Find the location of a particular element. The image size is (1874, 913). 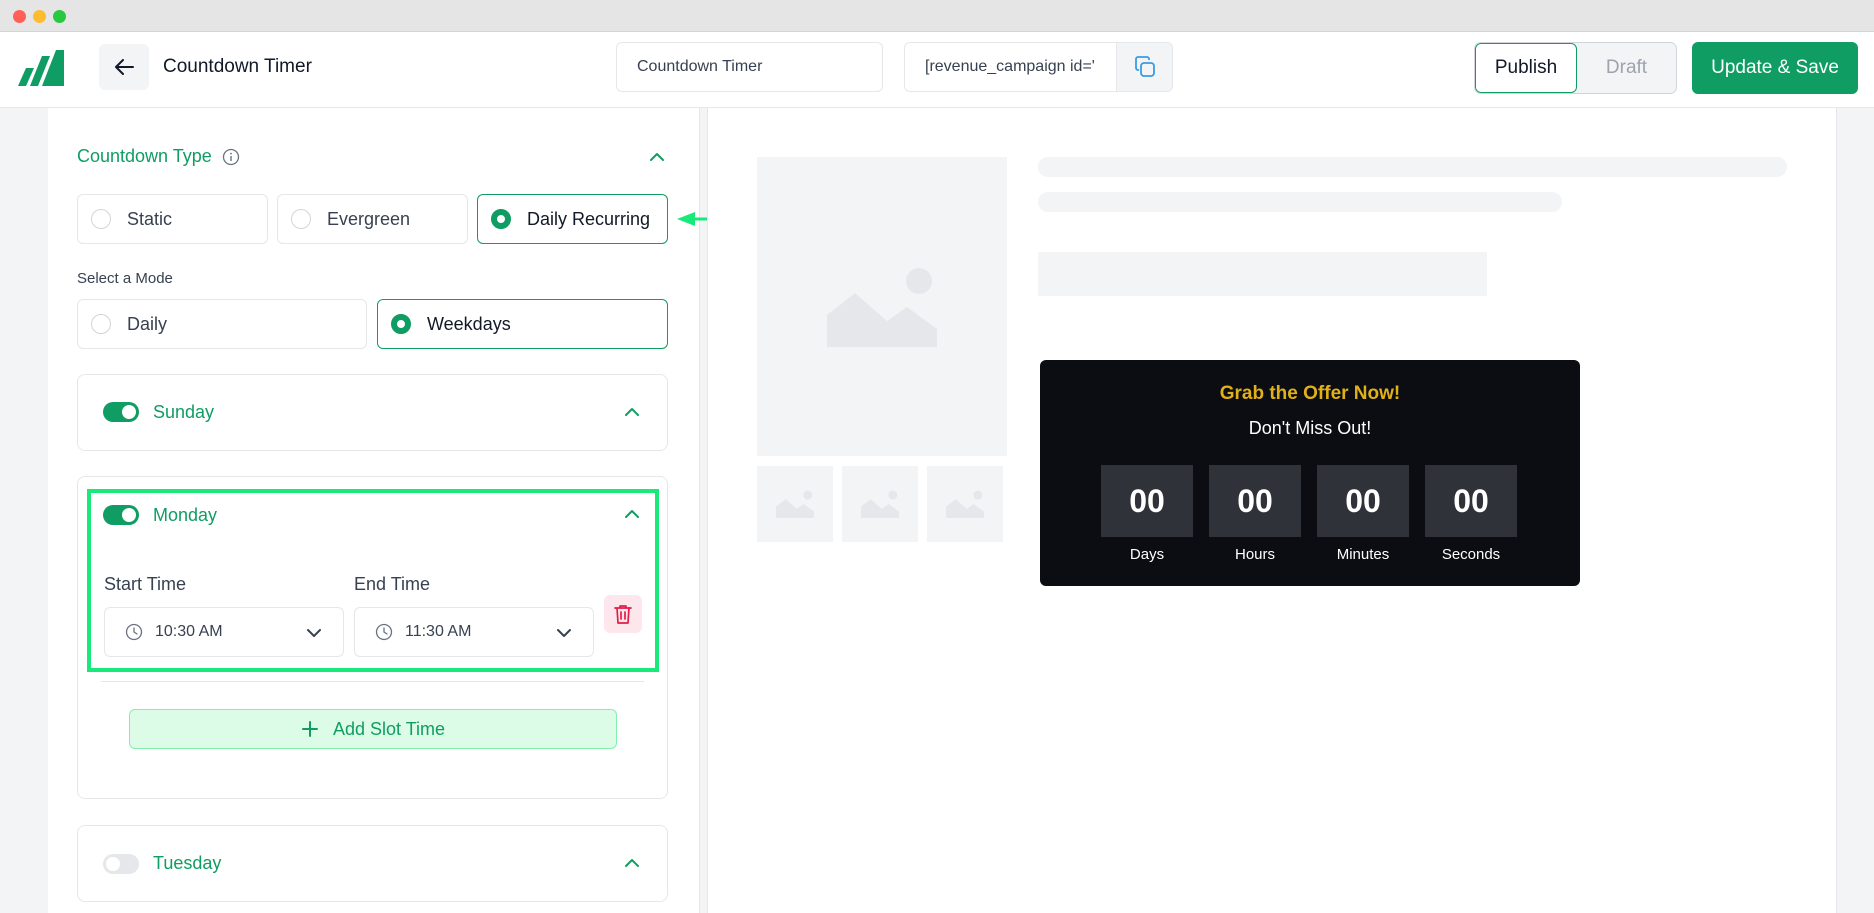

arrow-left-icon is located at coordinates (124, 67).